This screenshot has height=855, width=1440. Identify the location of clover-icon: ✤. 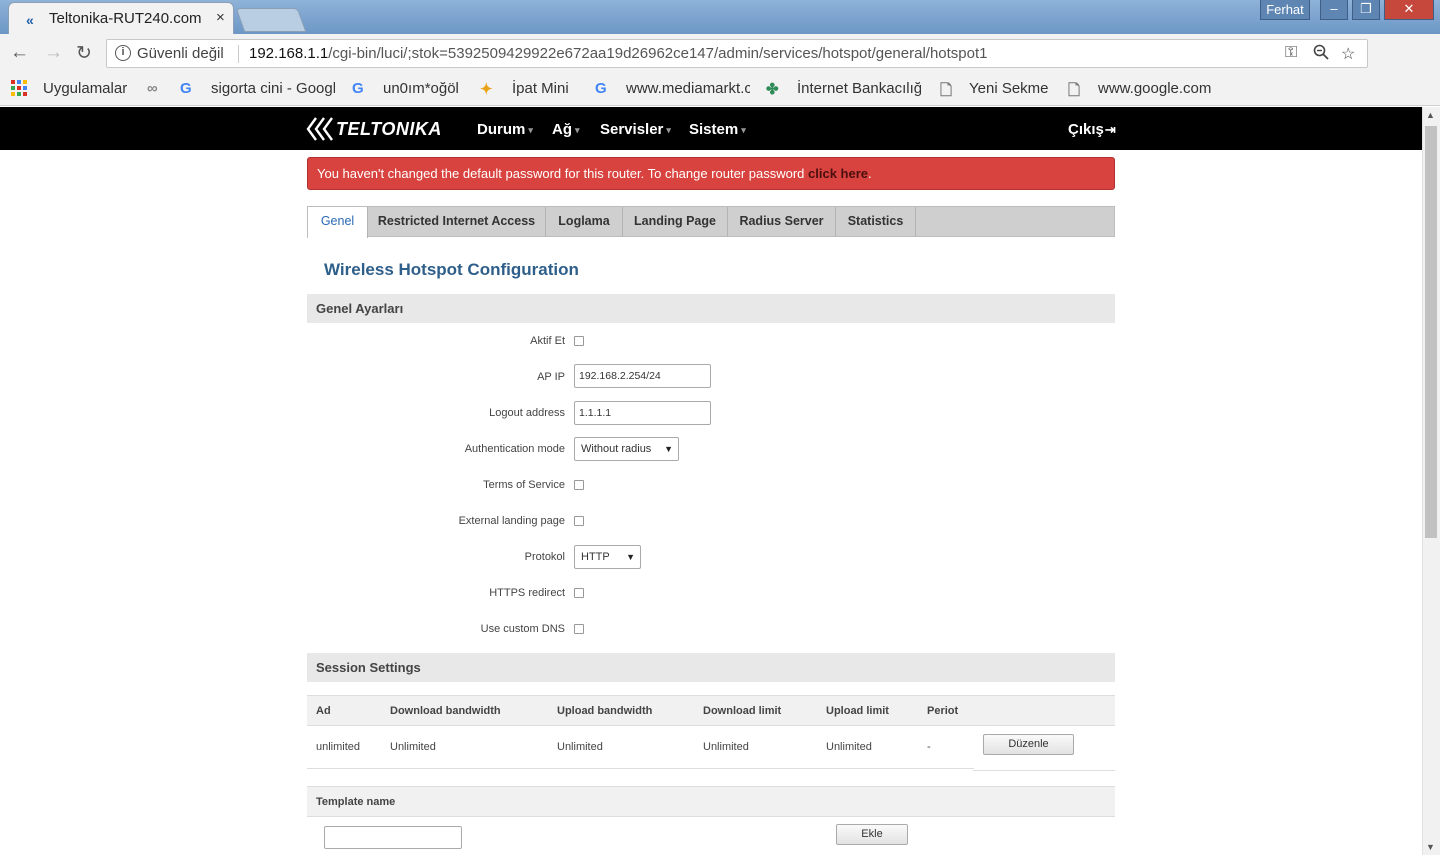
(772, 89).